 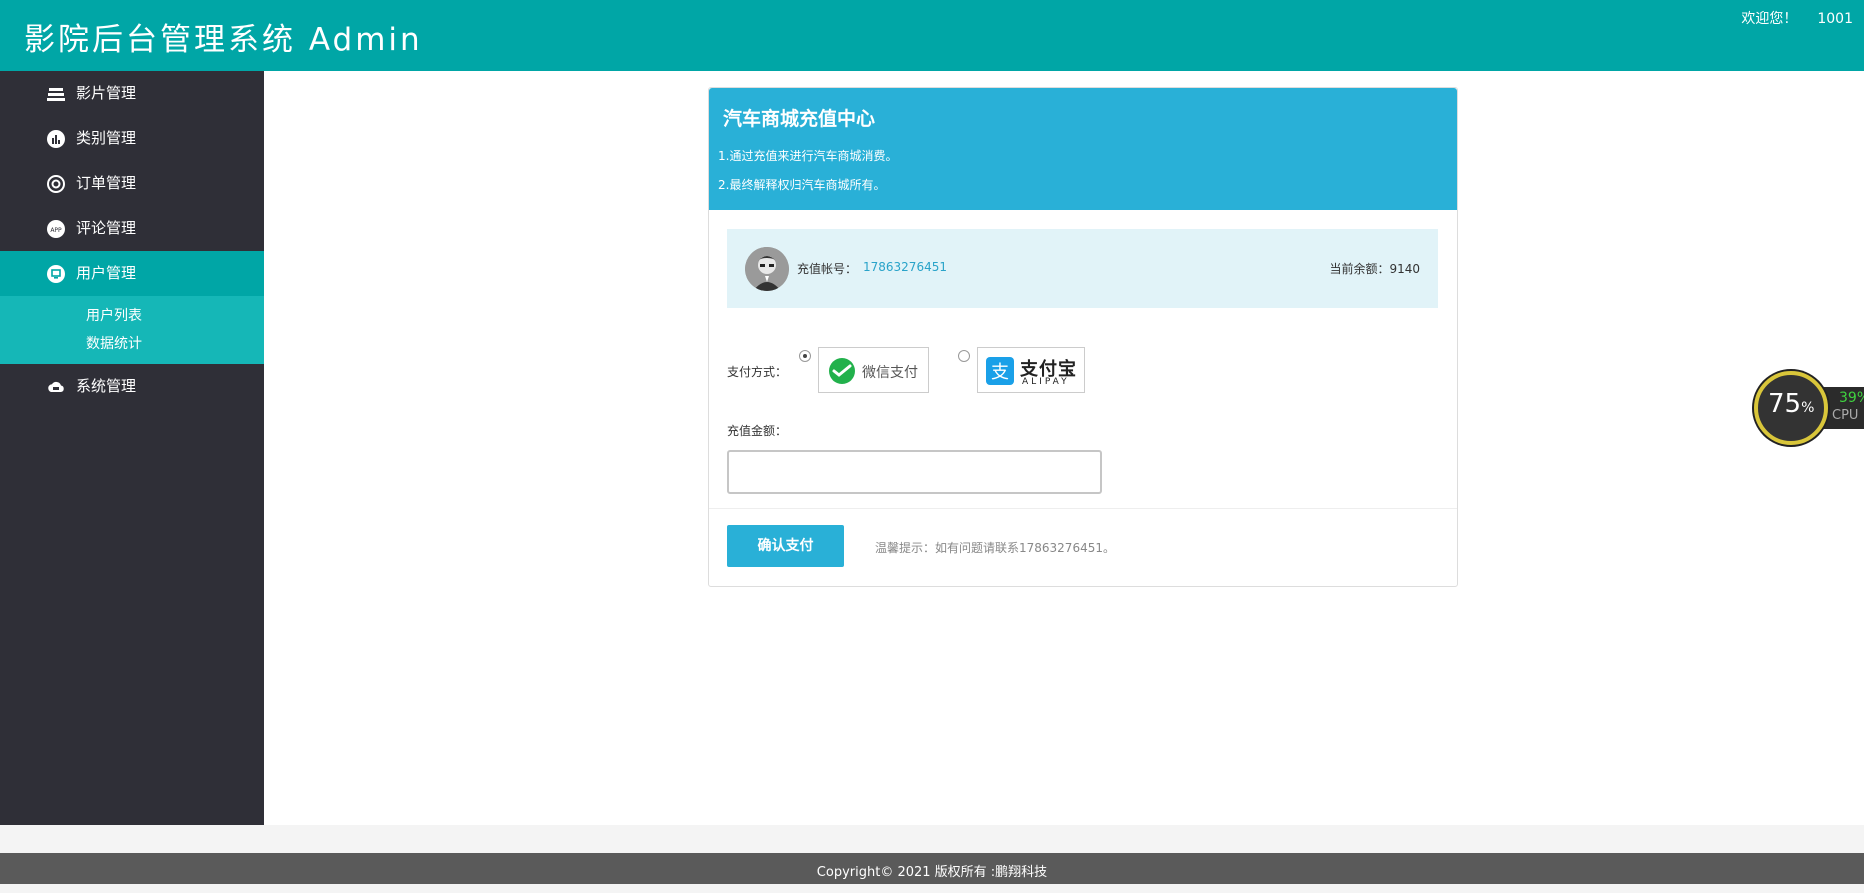 I want to click on wechat-pay-label: 微信支付, so click(x=890, y=373).